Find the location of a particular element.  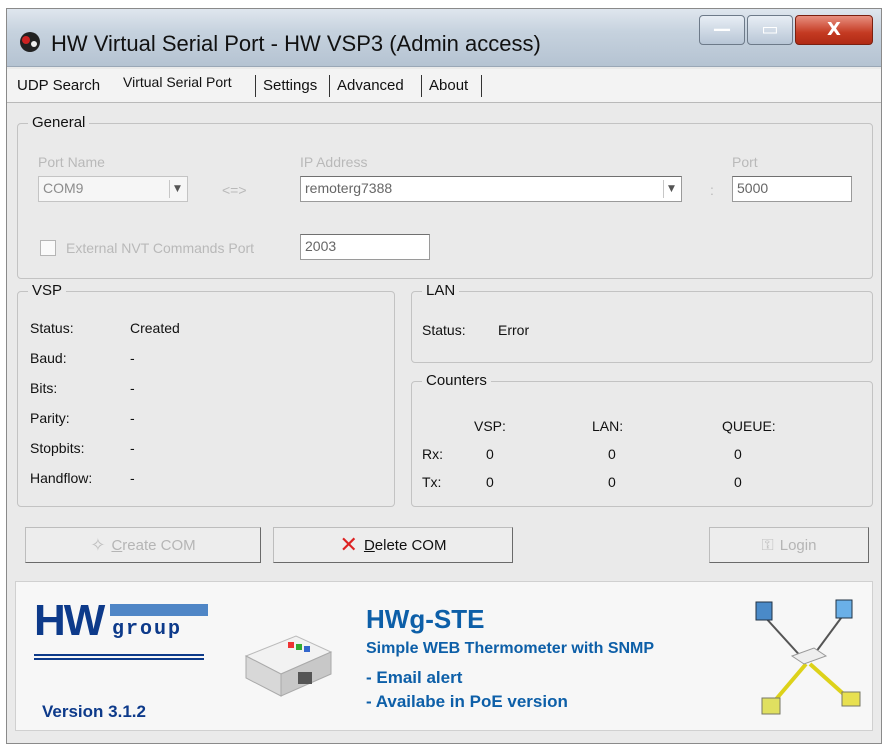

create-com-accel: C is located at coordinates (117, 545).